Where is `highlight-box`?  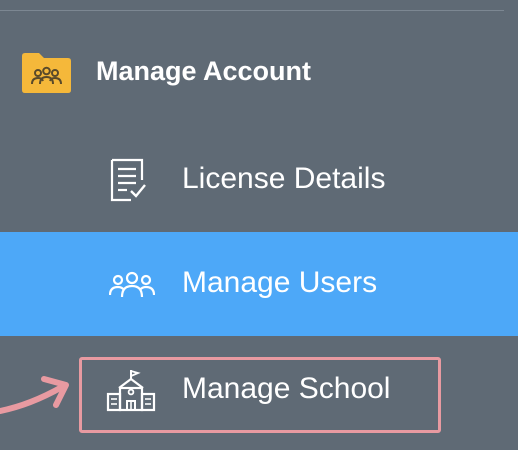
highlight-box is located at coordinates (260, 395).